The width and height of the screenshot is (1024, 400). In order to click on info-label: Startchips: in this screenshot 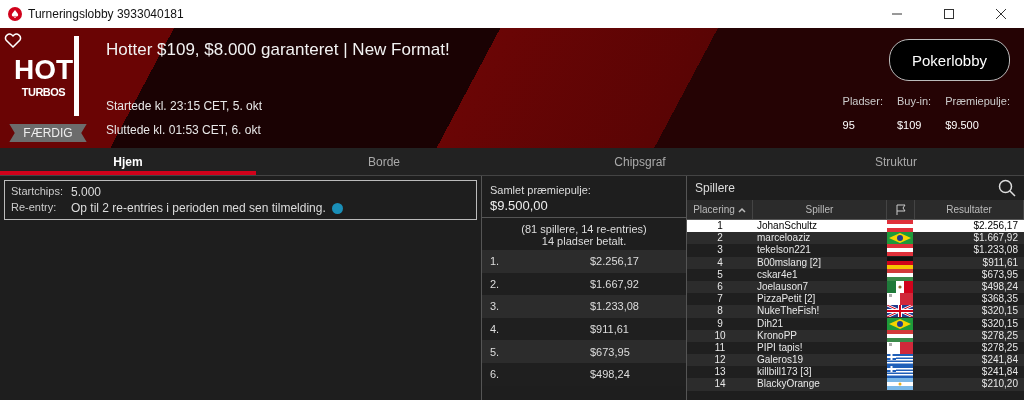, I will do `click(37, 192)`.